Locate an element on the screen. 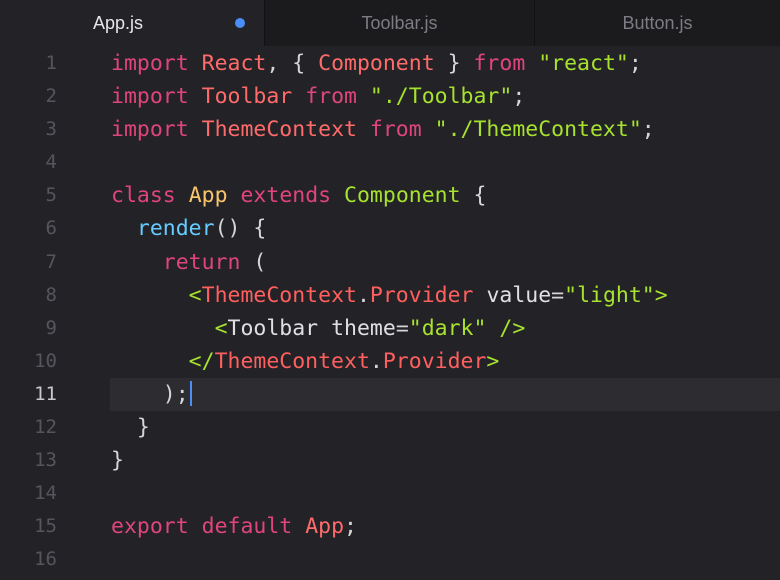 The width and height of the screenshot is (780, 580). code-line: 10 </ThemeContext.Provider> is located at coordinates (390, 361).